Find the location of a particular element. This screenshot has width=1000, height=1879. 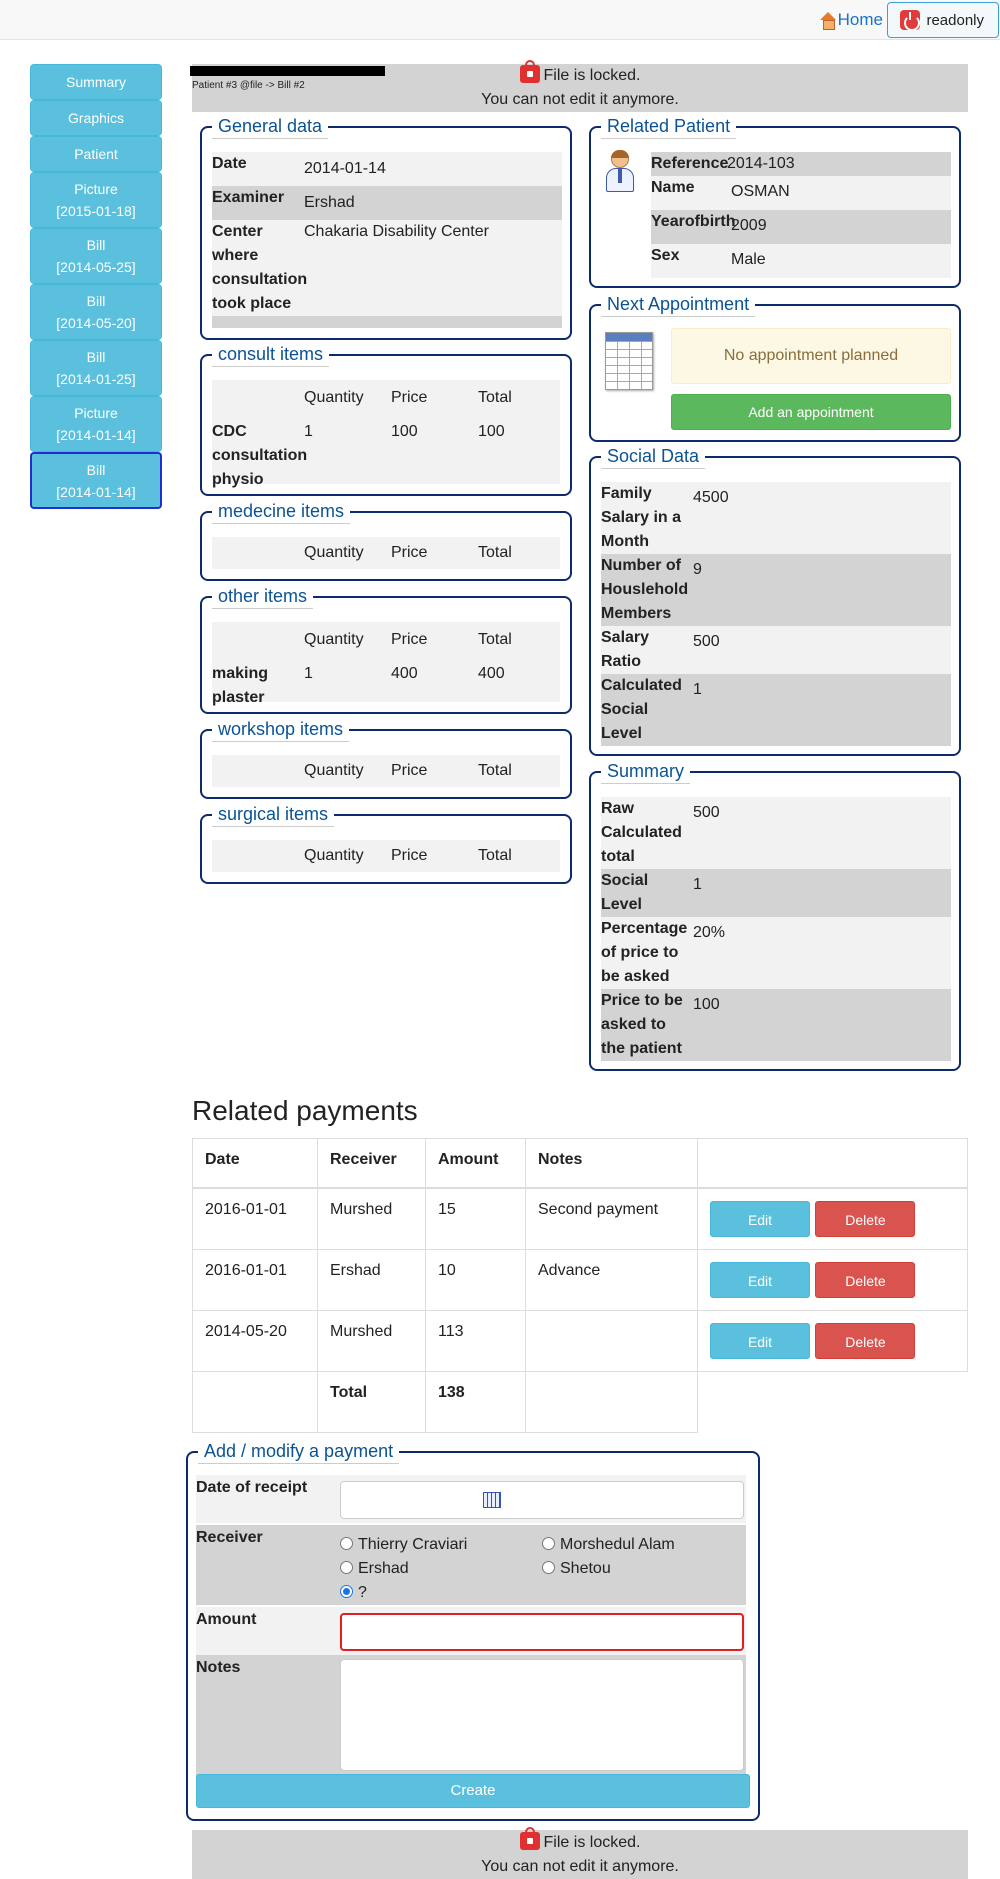

nav-bill-2014-01-25: Bill [2014-01-25] is located at coordinates (96, 368).